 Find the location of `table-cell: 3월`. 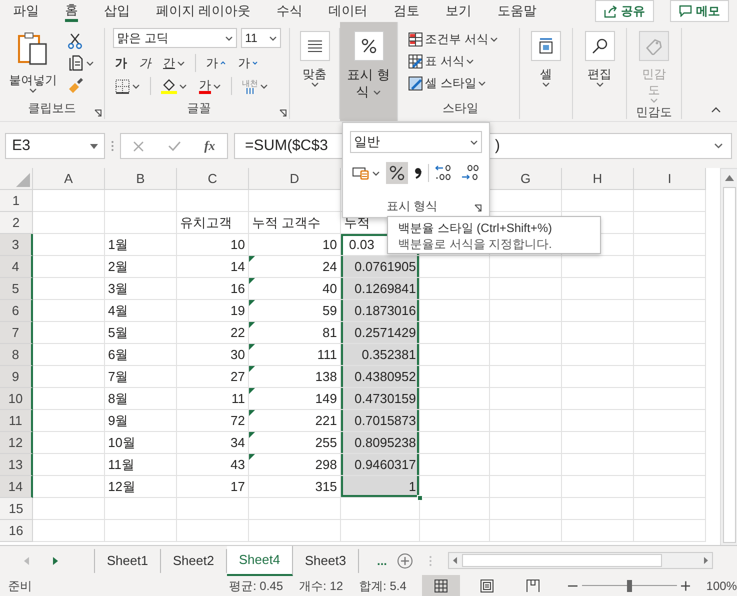

table-cell: 3월 is located at coordinates (141, 289).